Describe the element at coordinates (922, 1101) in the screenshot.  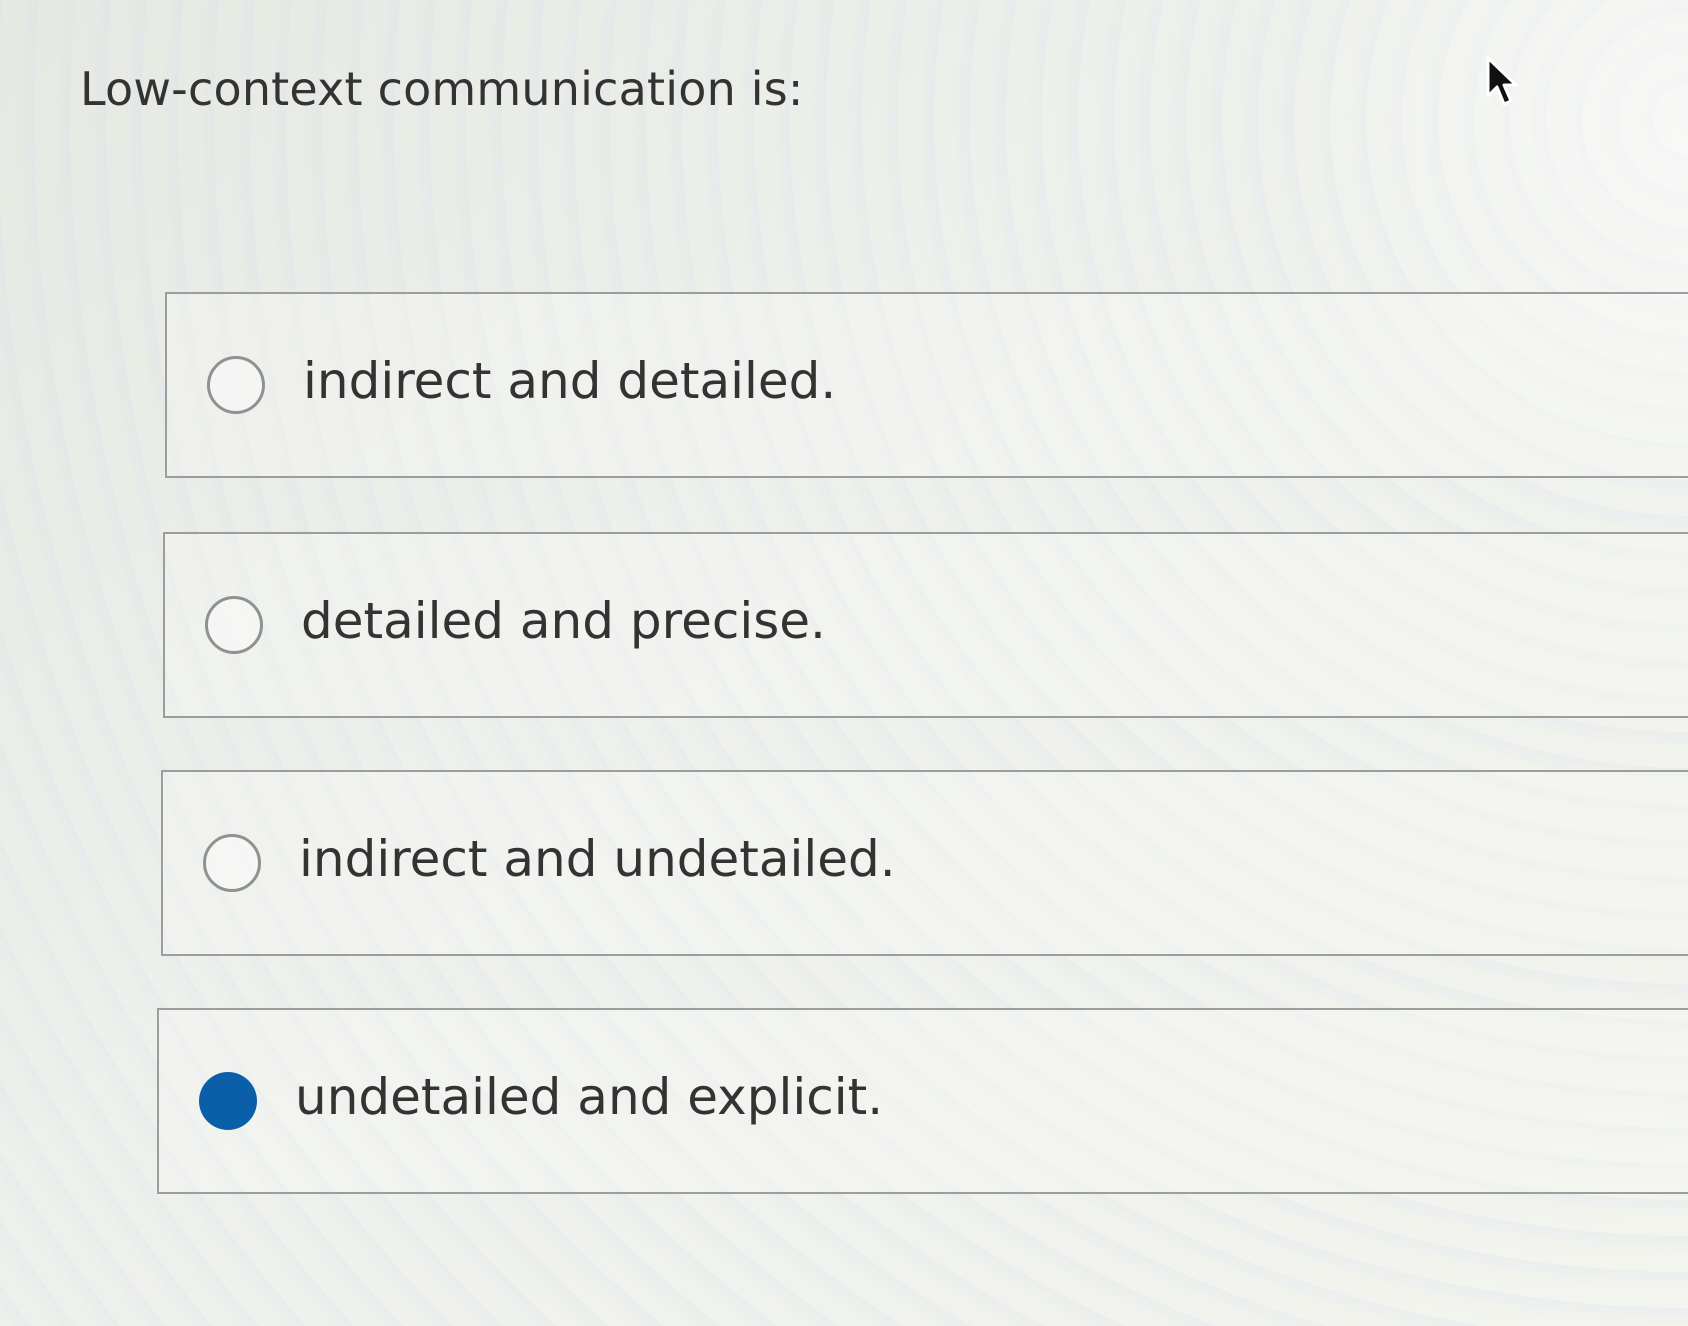
I see `answer-option-4: undetailed and explicit.` at that location.